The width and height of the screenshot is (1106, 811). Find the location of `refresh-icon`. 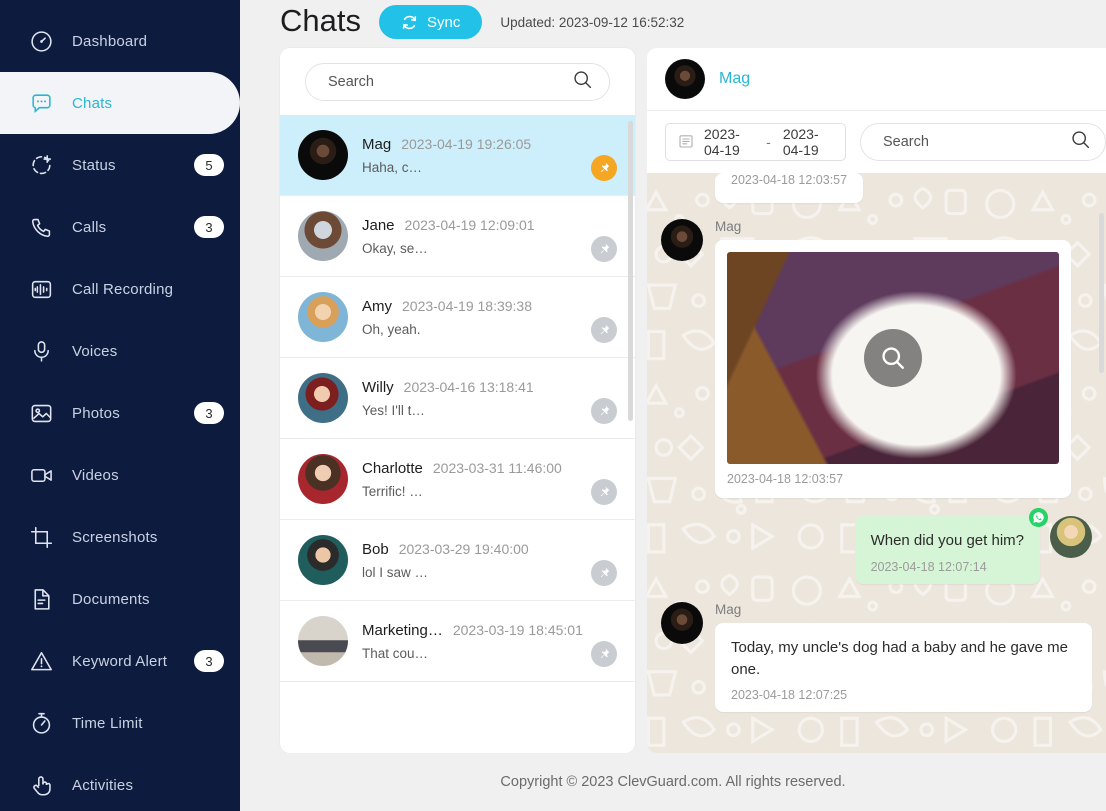

refresh-icon is located at coordinates (409, 22).